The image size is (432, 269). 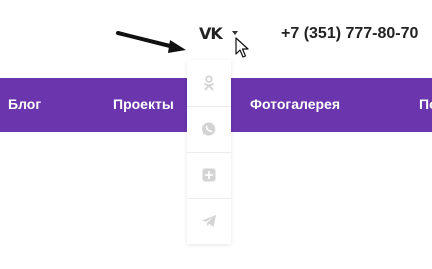 I want to click on phone-number: +7 (351) 777-80-70, so click(x=349, y=34).